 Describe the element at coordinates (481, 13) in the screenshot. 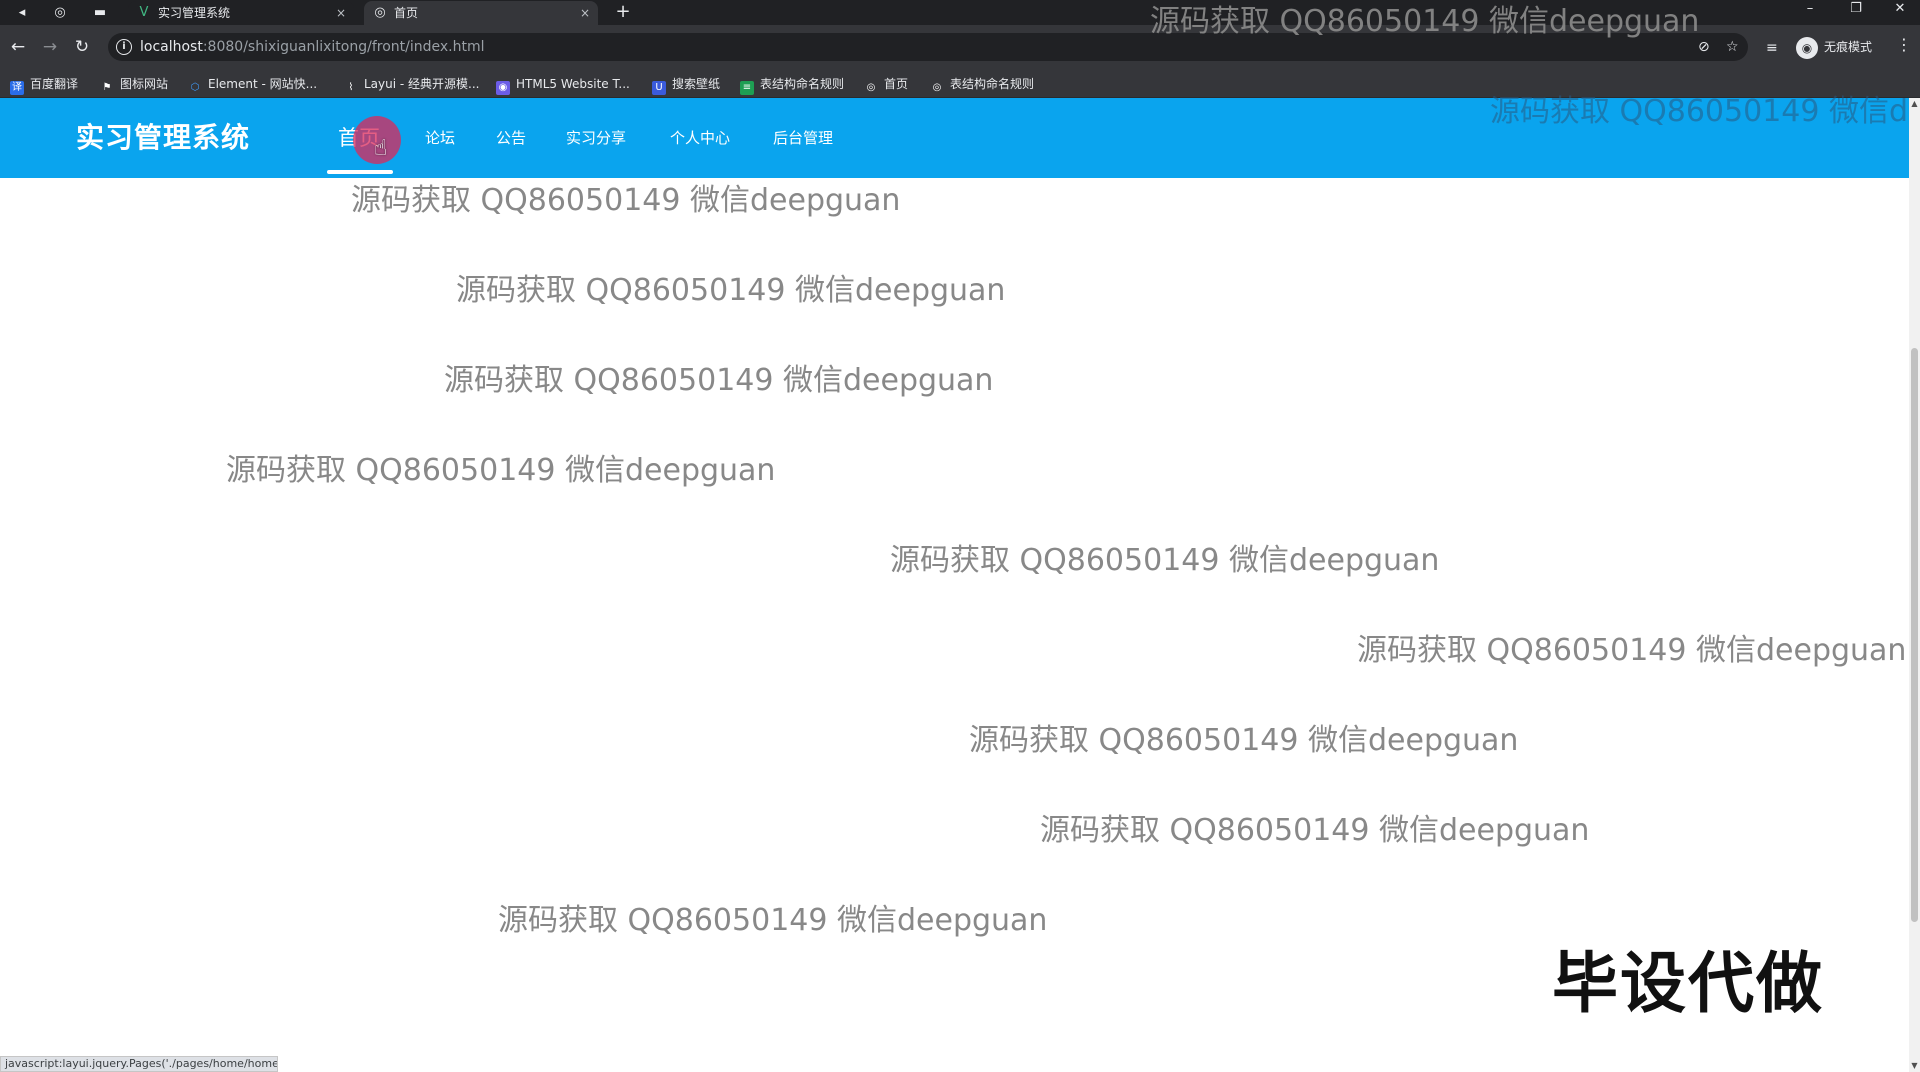

I see `tab-home: ◎ 首页 ×` at that location.